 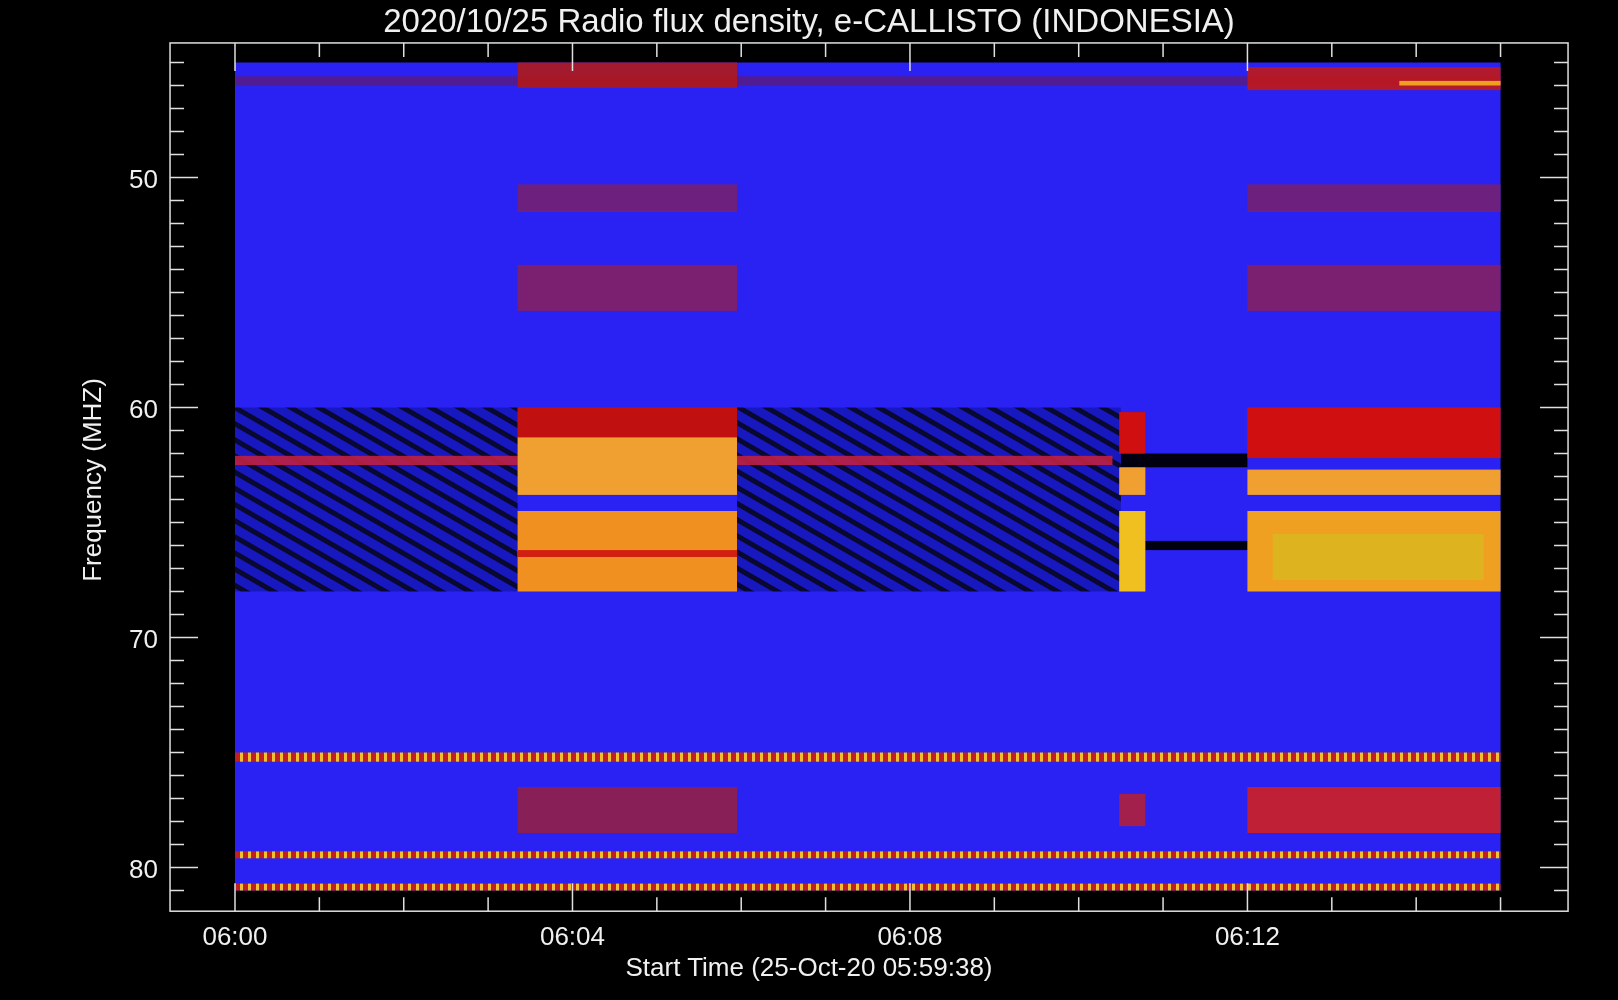 I want to click on axis-label: Frequency (MHZ), so click(x=92, y=480).